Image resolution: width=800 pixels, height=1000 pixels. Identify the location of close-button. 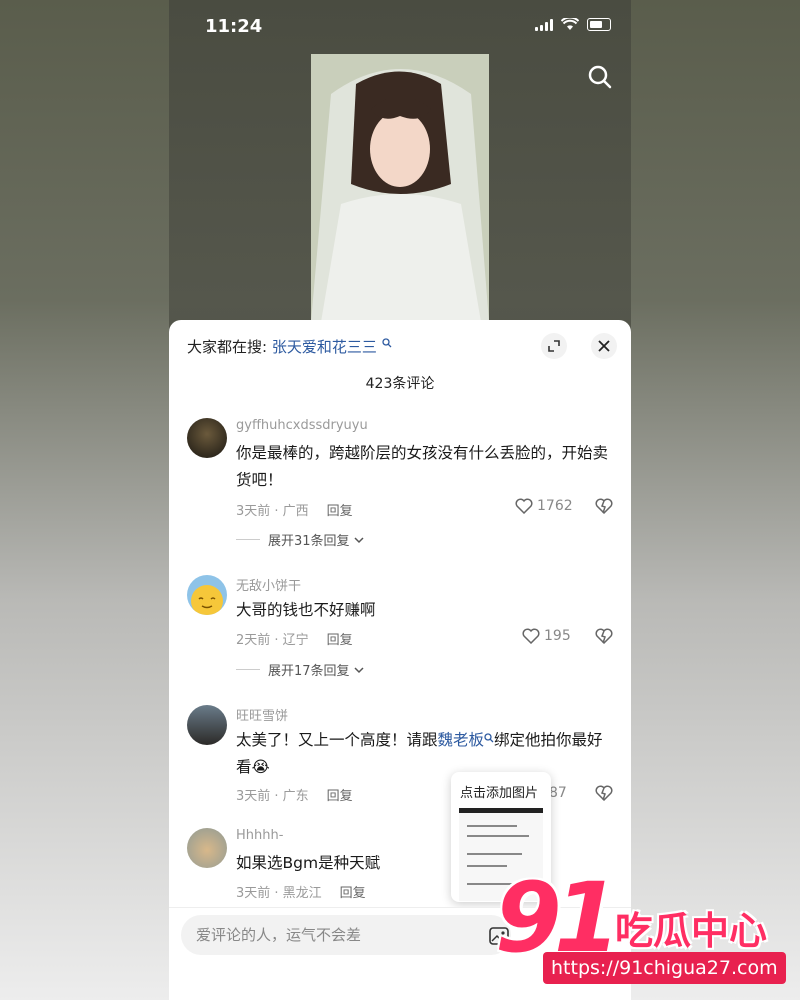
(604, 346).